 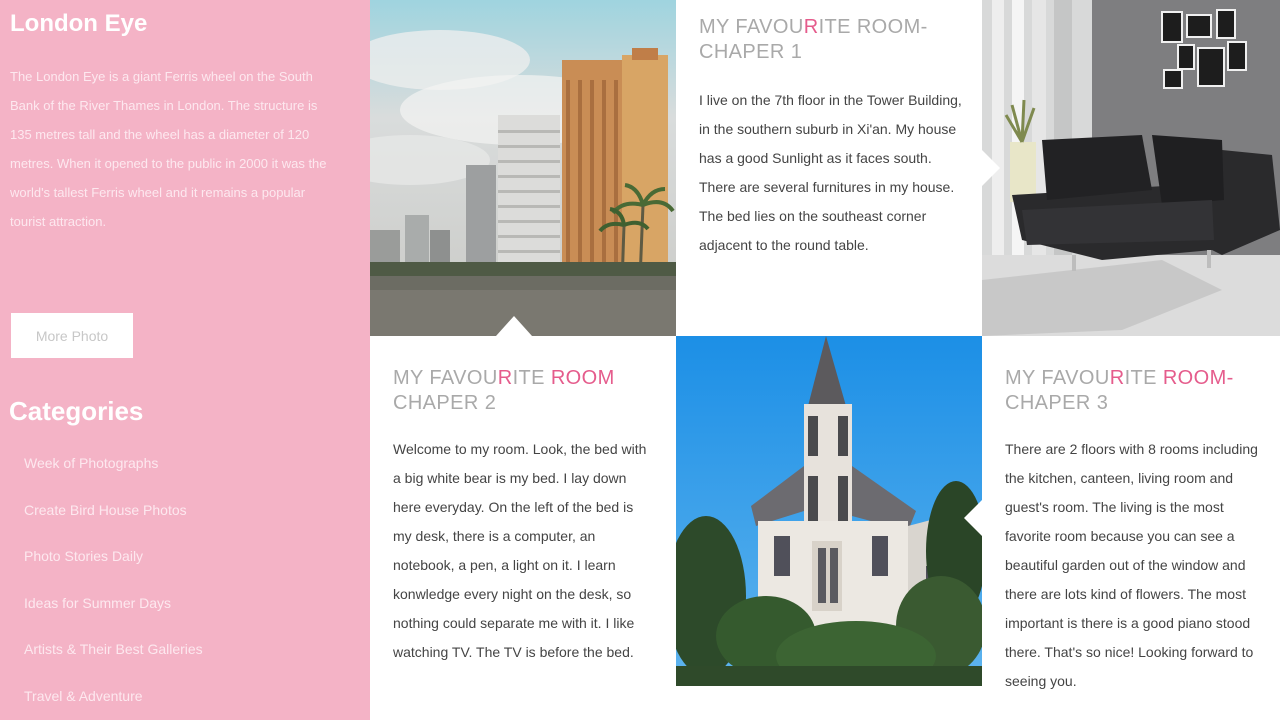 I want to click on more-photo-button: More Photo, so click(x=72, y=335).